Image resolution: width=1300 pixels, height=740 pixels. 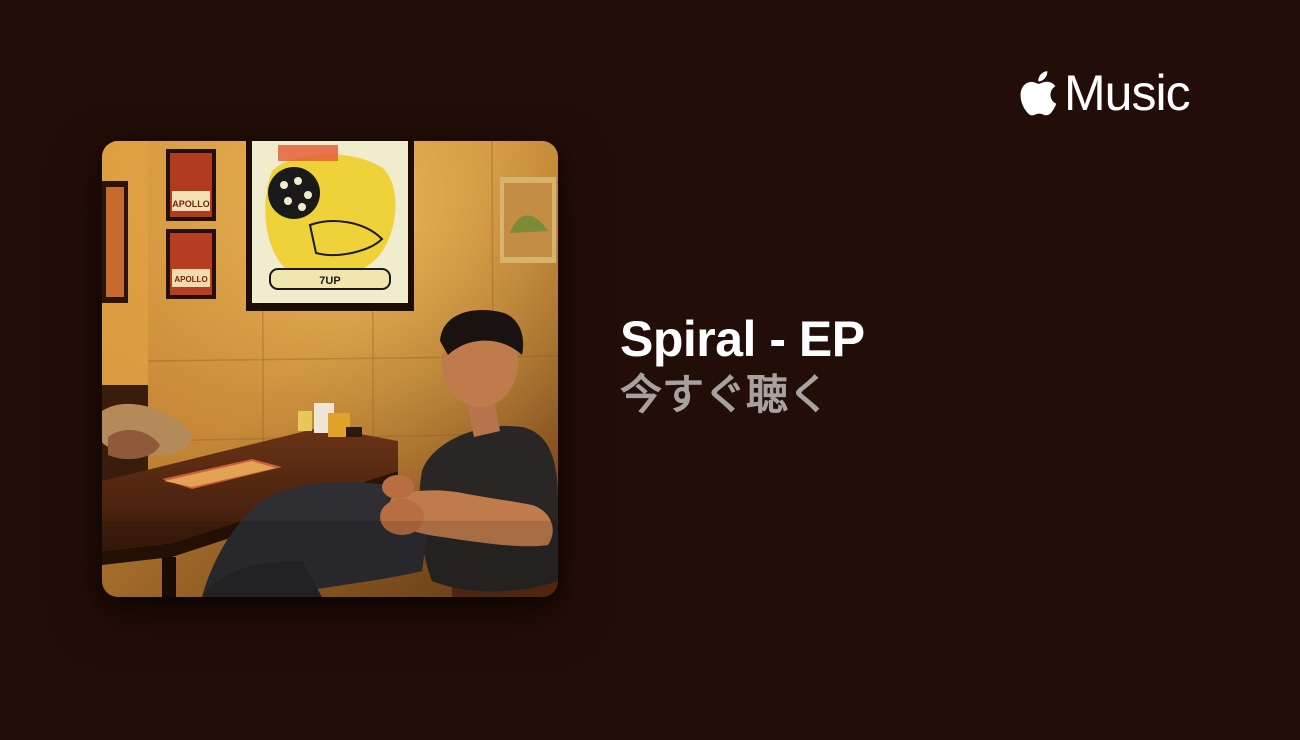 What do you see at coordinates (1127, 93) in the screenshot?
I see `brand-name: Music` at bounding box center [1127, 93].